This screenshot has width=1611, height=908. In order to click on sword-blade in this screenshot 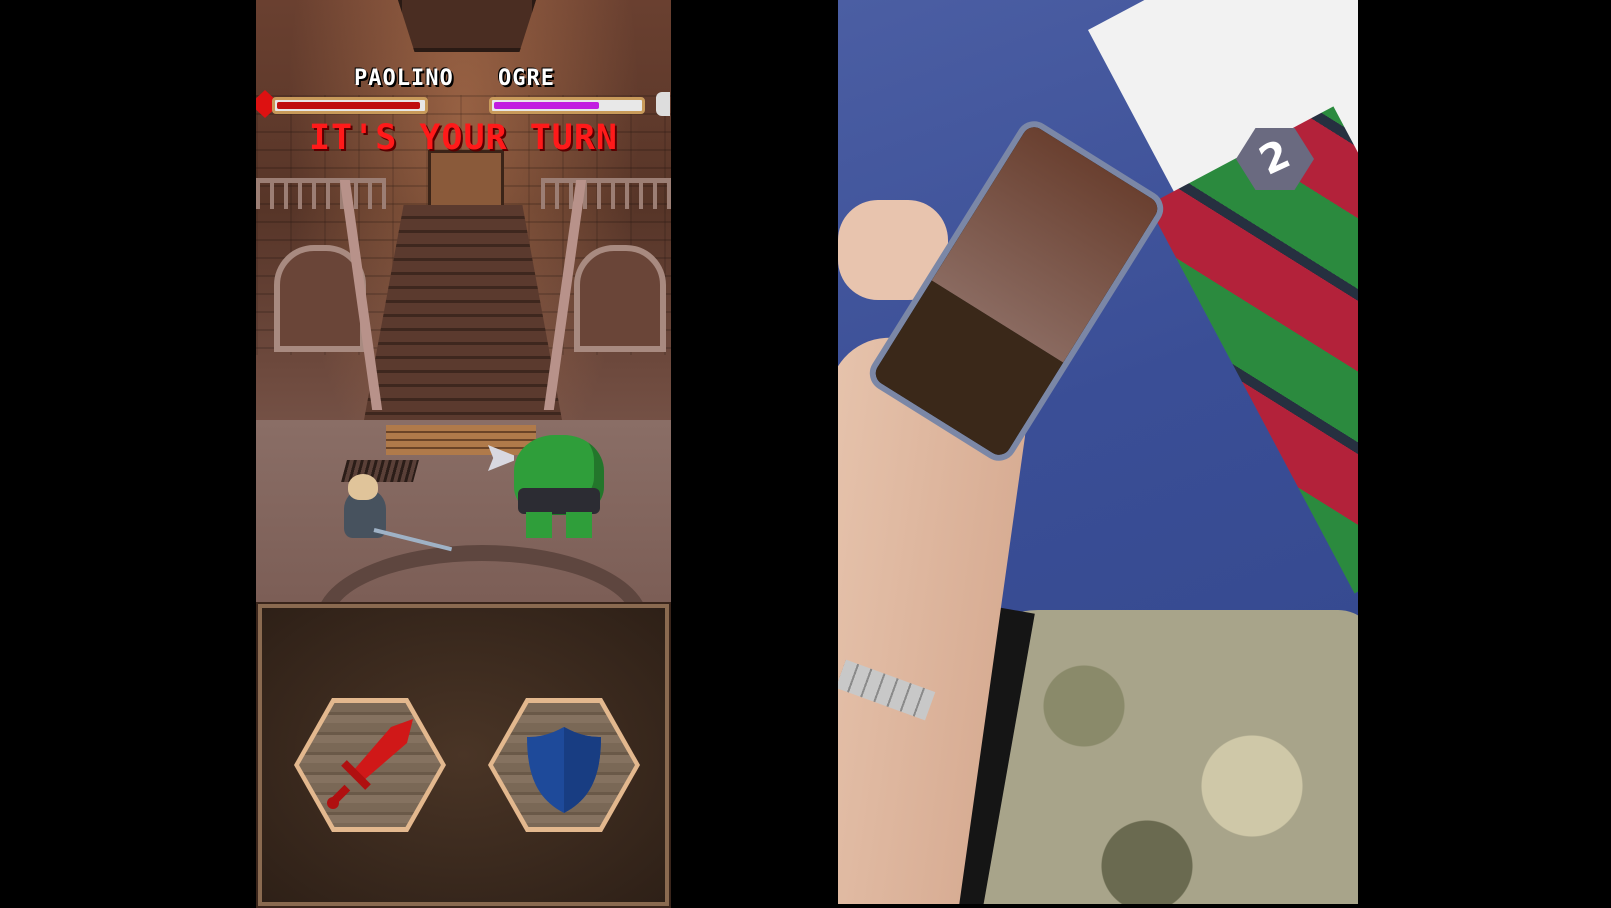, I will do `click(383, 750)`.